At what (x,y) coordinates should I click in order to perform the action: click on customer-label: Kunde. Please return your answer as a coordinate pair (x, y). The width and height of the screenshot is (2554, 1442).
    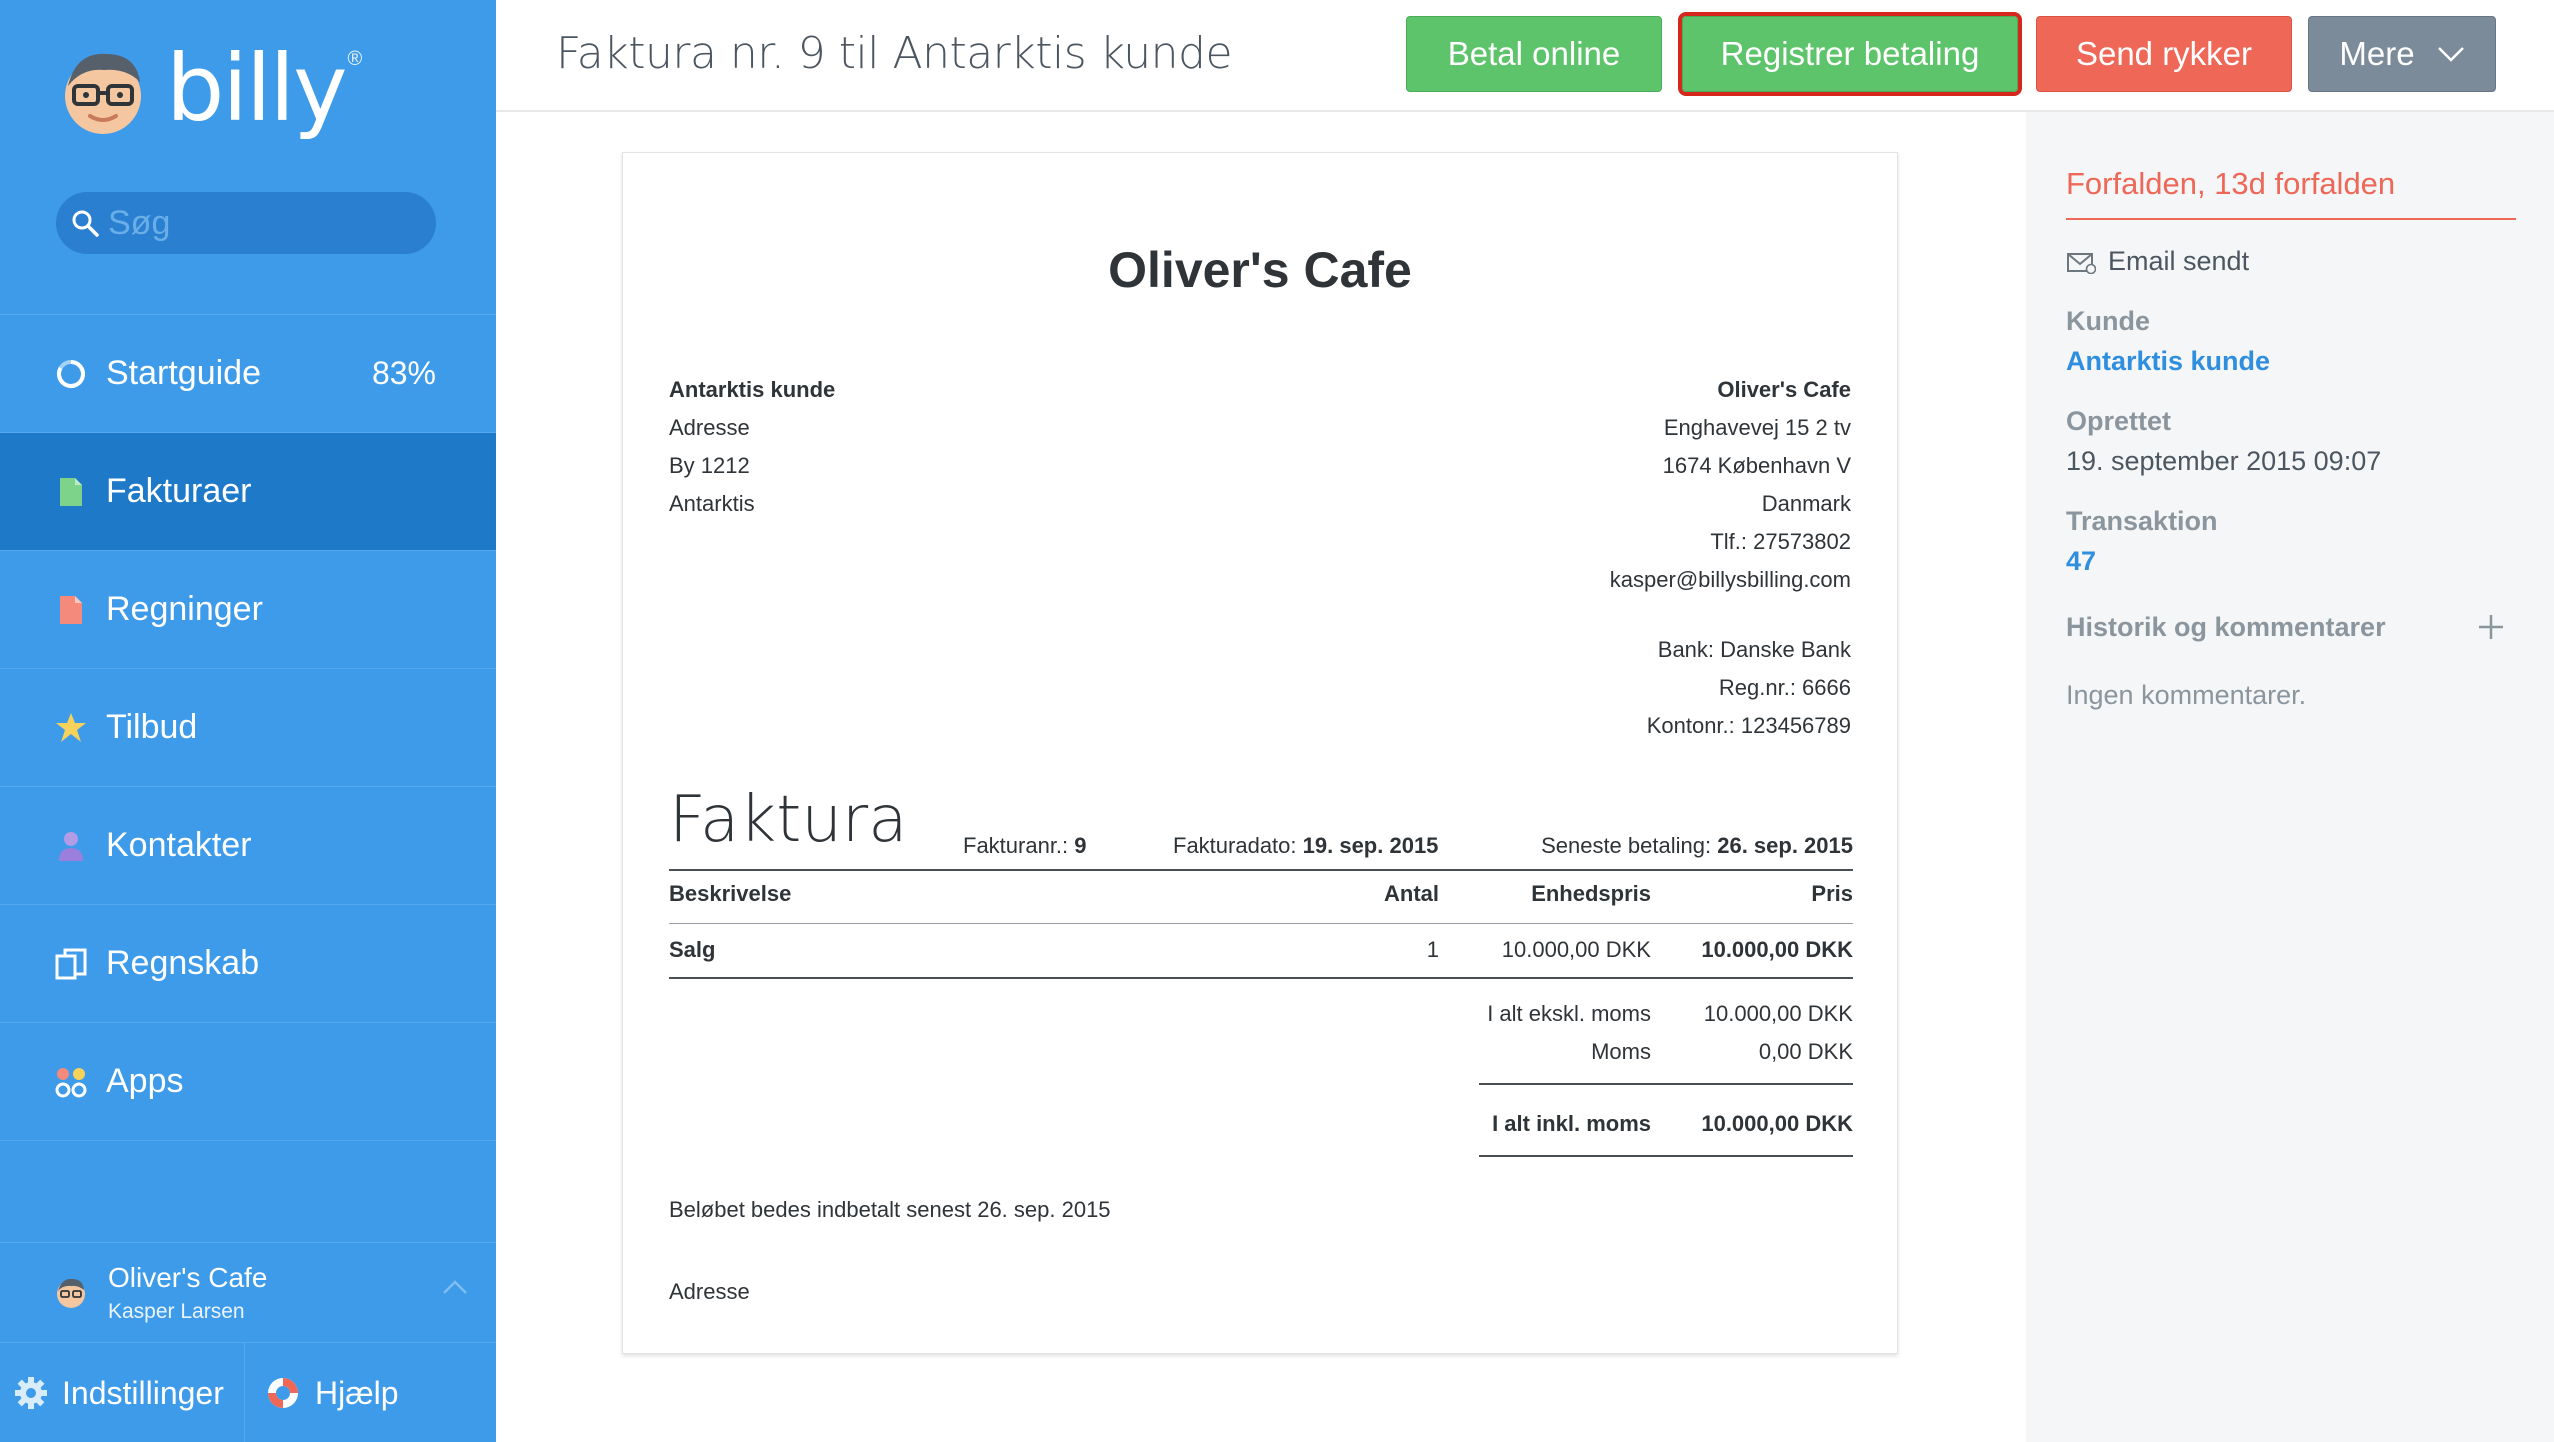
    Looking at the image, I should click on (2108, 321).